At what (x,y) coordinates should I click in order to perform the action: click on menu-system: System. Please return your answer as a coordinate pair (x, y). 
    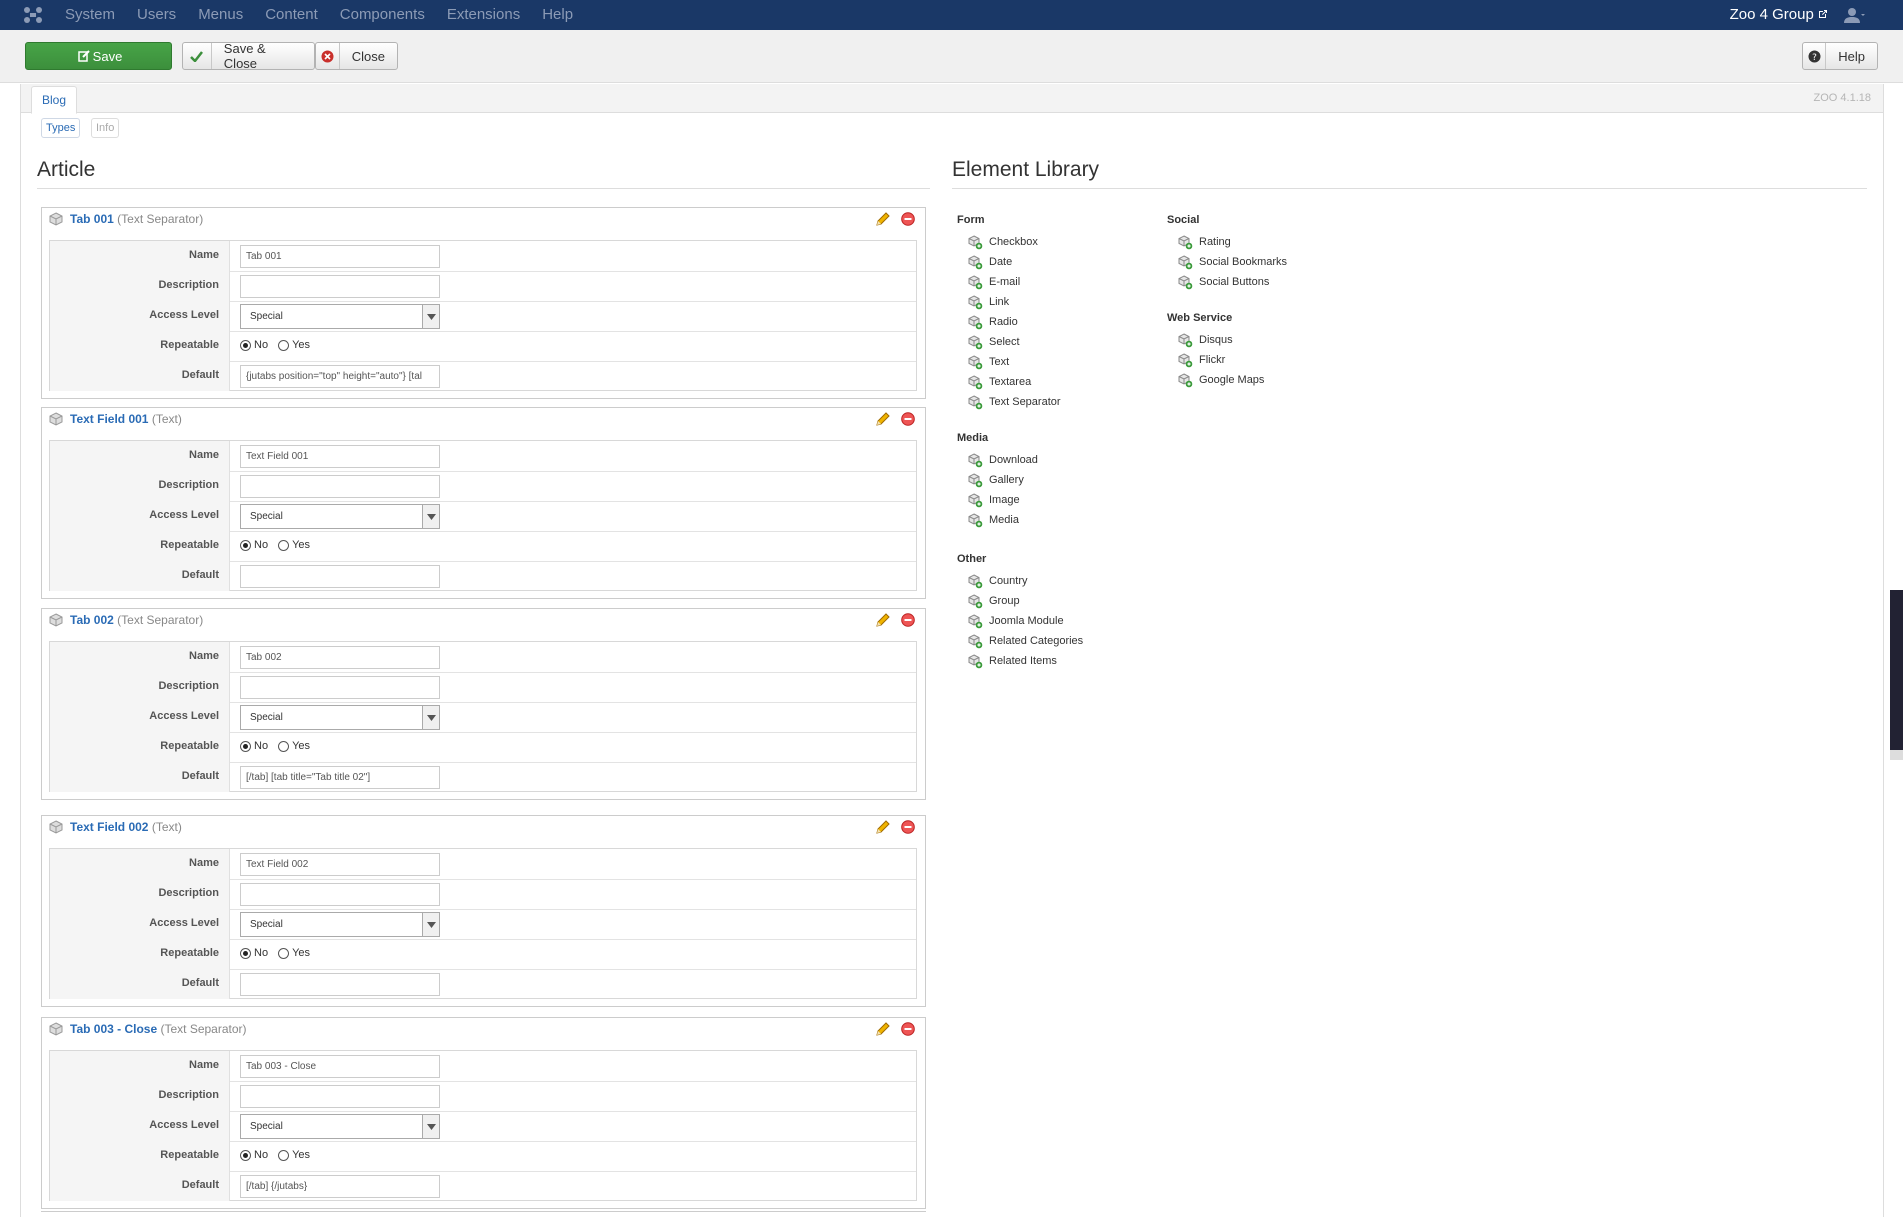
    Looking at the image, I should click on (90, 15).